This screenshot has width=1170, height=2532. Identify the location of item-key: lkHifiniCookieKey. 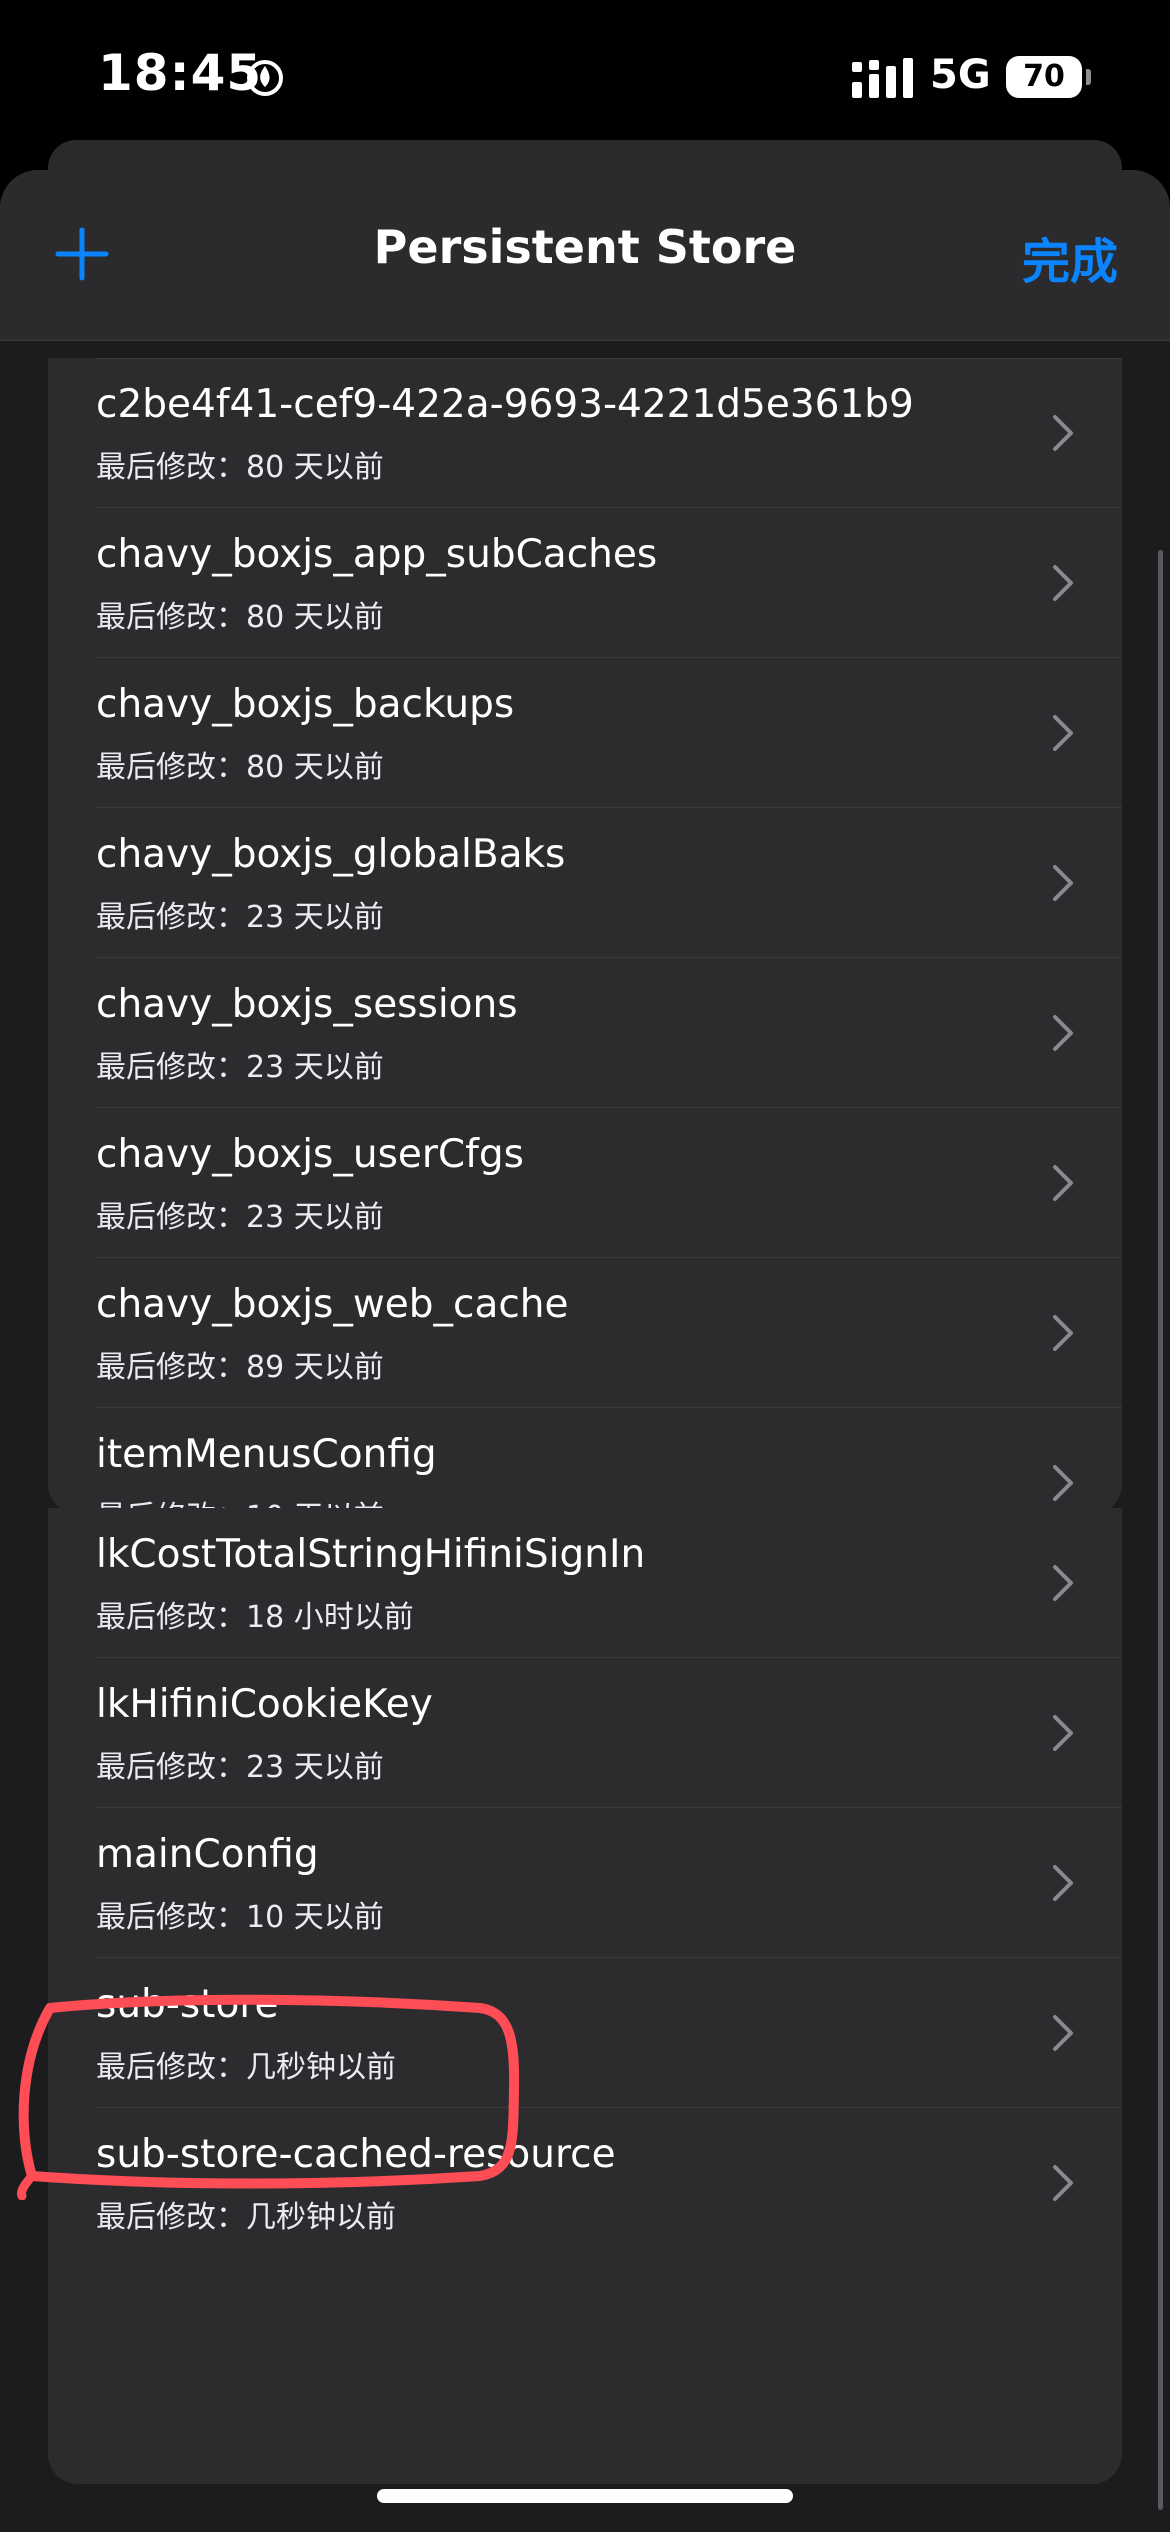
(264, 1704).